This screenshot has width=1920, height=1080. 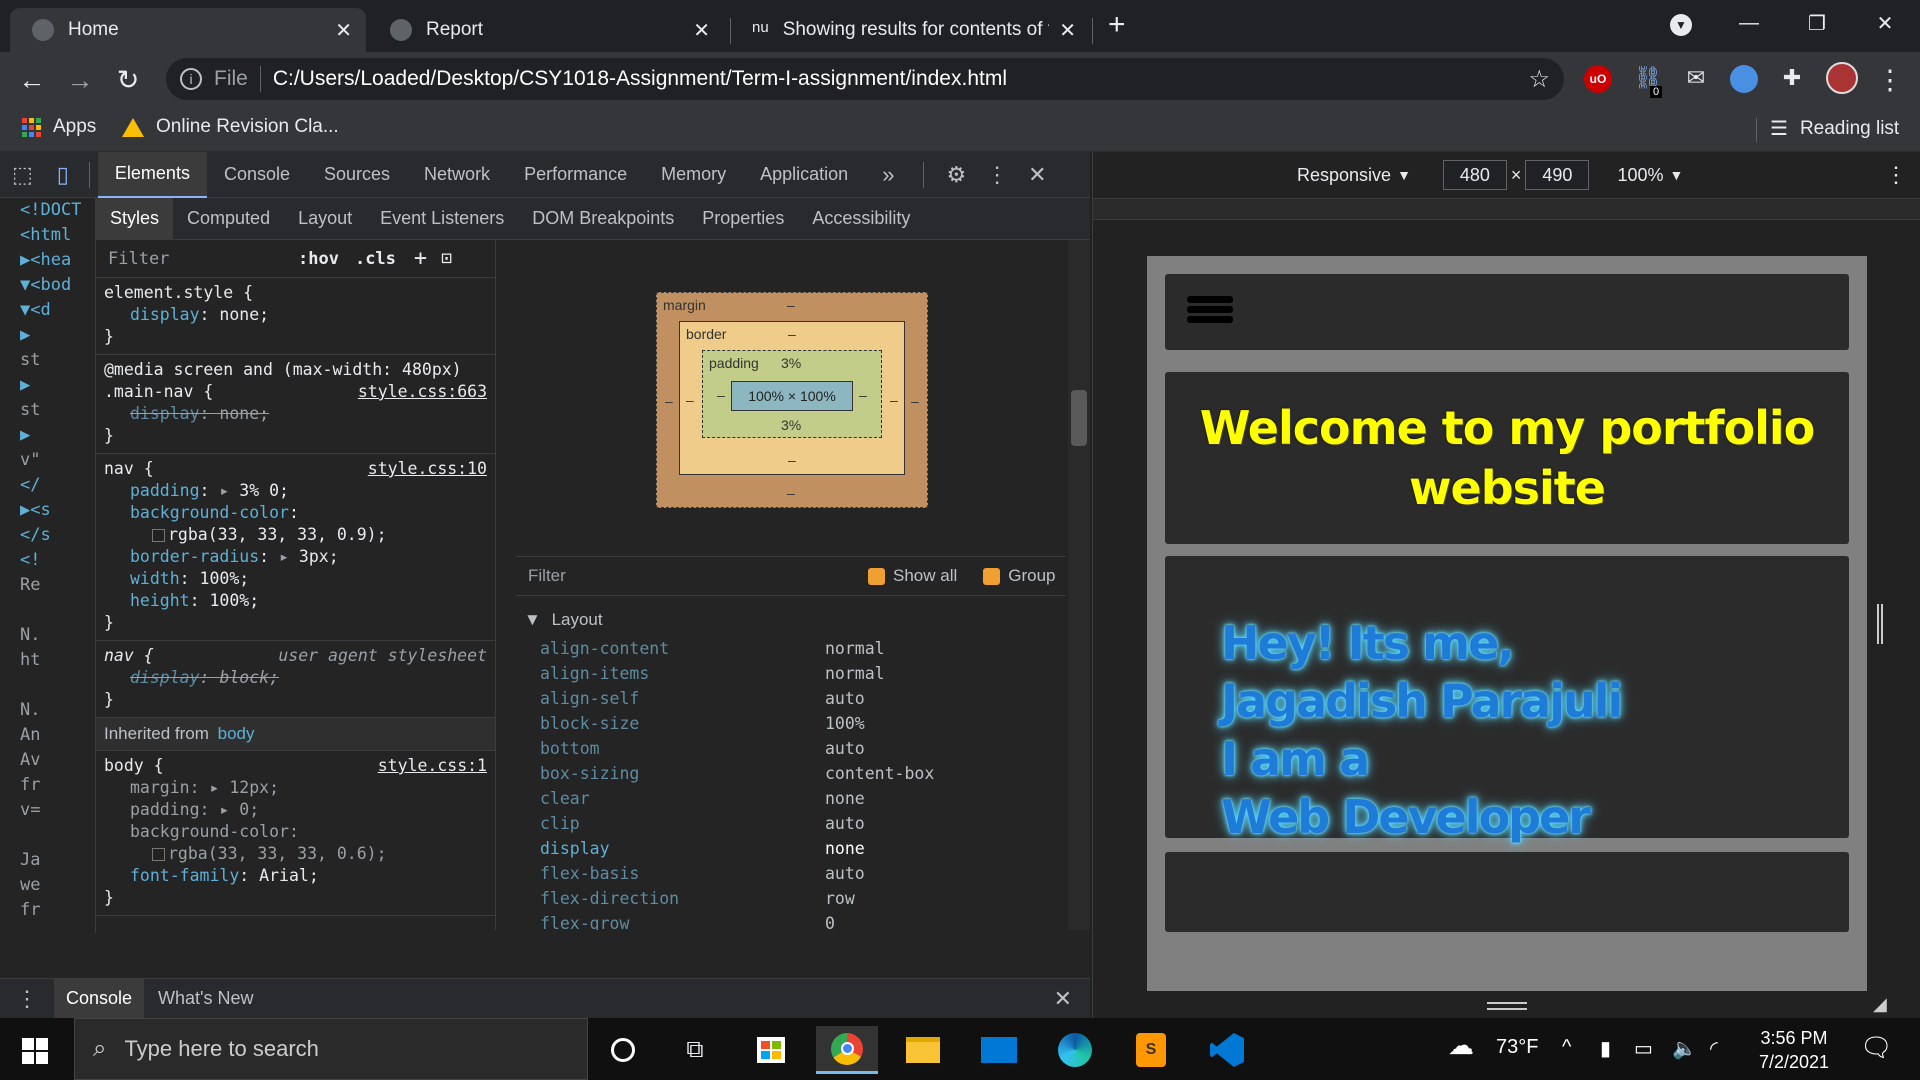 I want to click on tab-search-results: nu Showing results for contents of t ✕, so click(x=910, y=30).